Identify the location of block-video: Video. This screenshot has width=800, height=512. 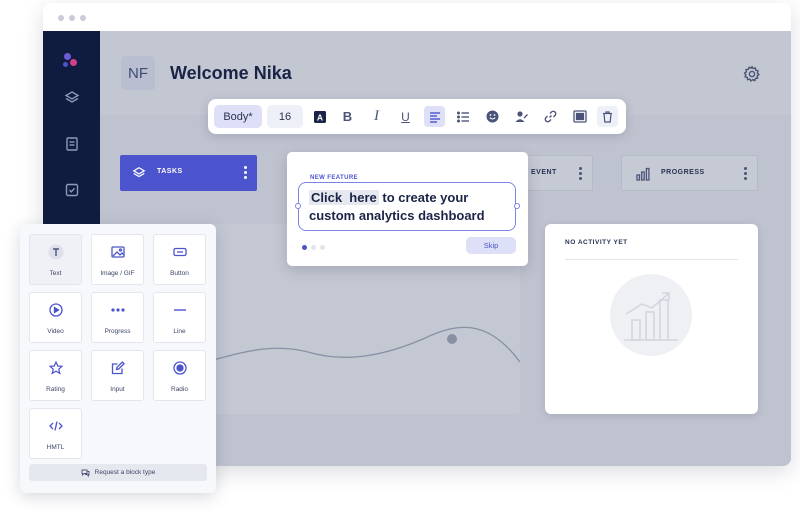
(55, 317).